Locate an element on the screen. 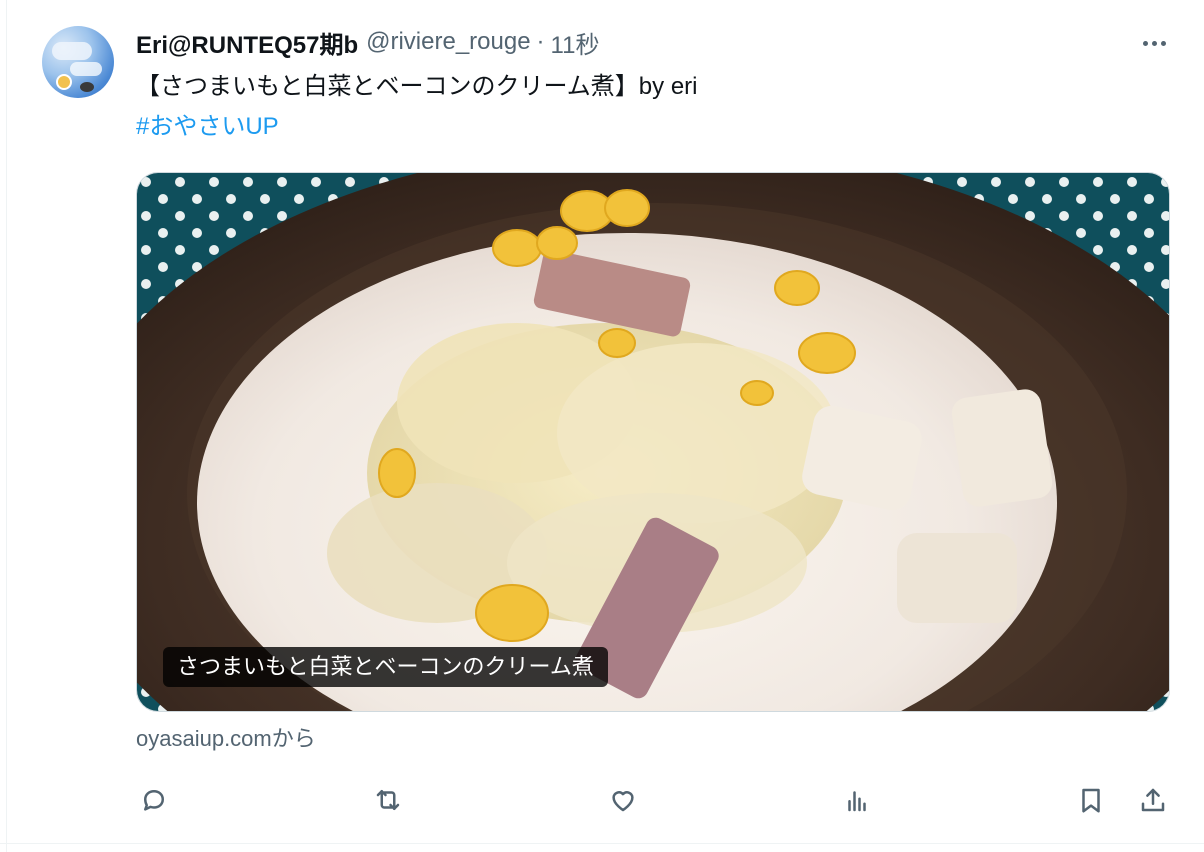 The image size is (1204, 852). analytics-icon is located at coordinates (857, 801).